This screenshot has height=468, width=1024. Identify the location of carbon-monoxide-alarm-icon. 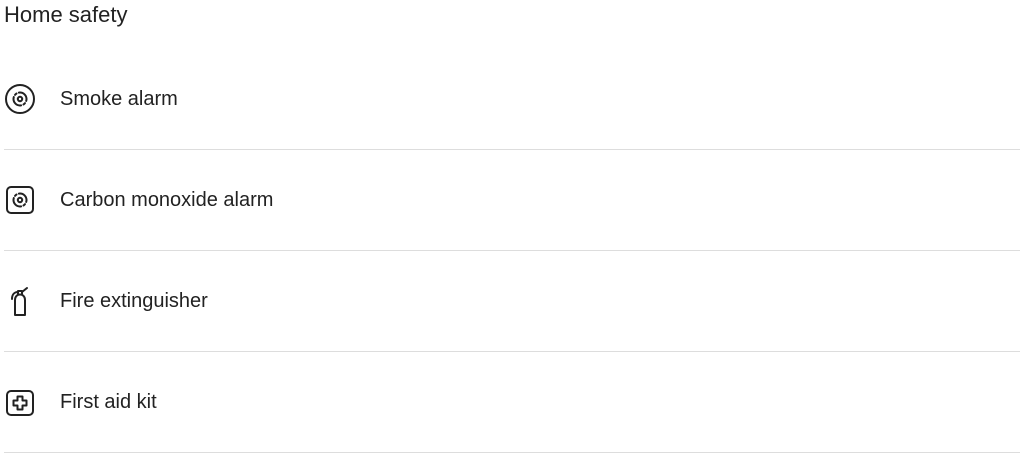
(20, 200).